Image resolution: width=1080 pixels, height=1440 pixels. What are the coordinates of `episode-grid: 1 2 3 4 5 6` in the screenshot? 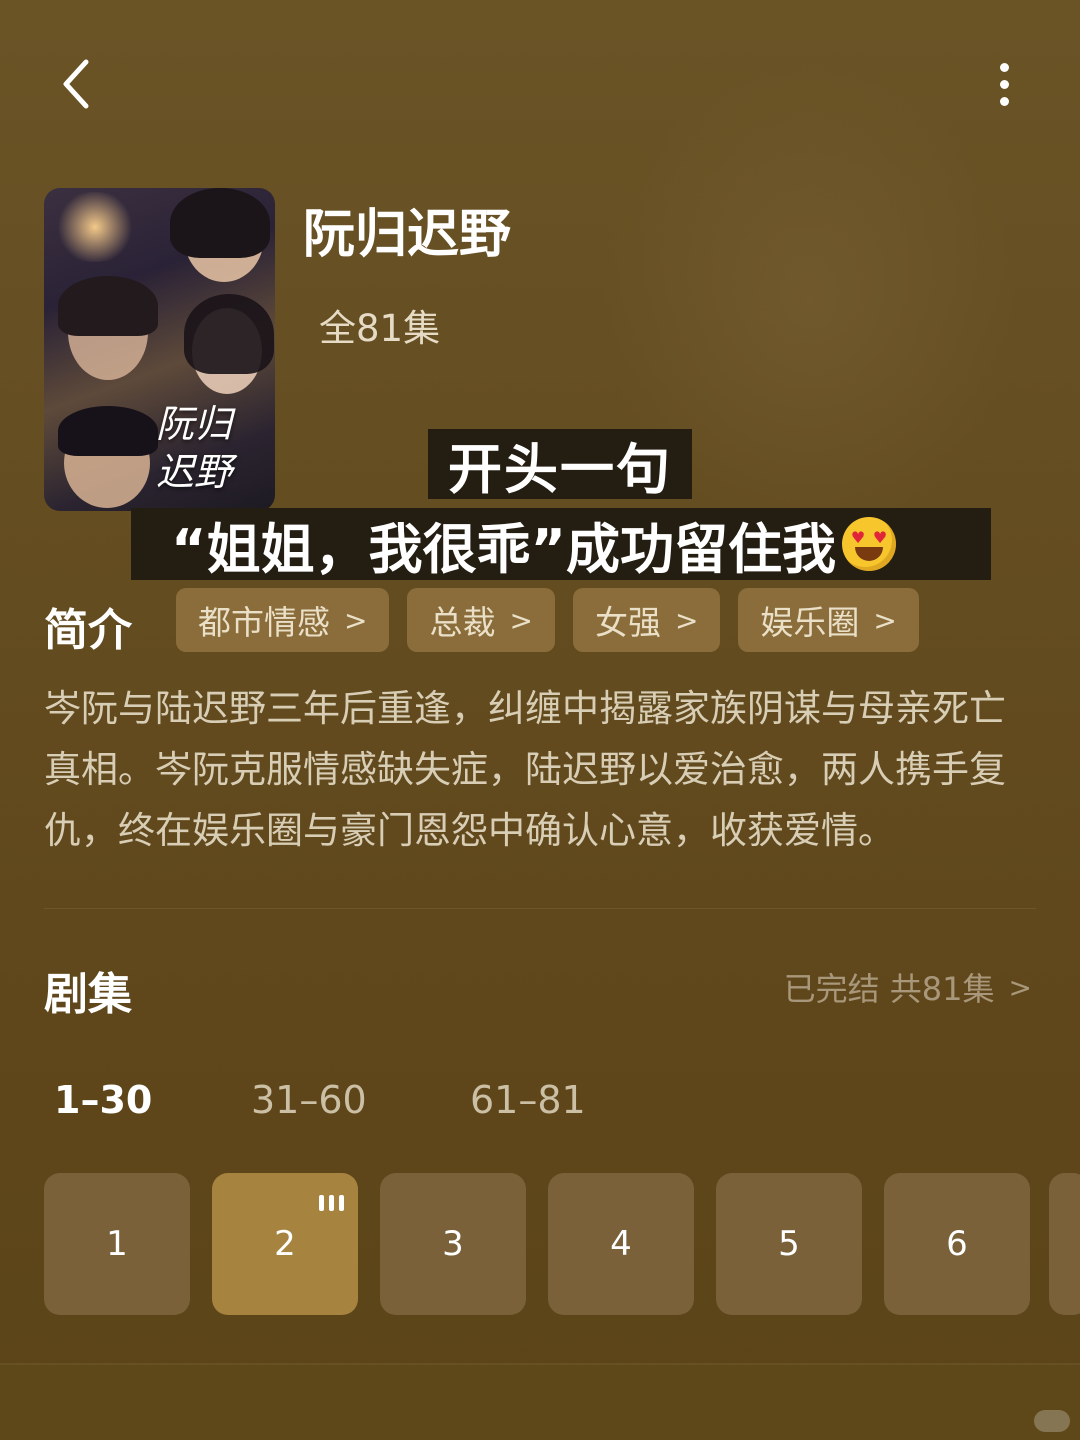 It's located at (537, 1244).